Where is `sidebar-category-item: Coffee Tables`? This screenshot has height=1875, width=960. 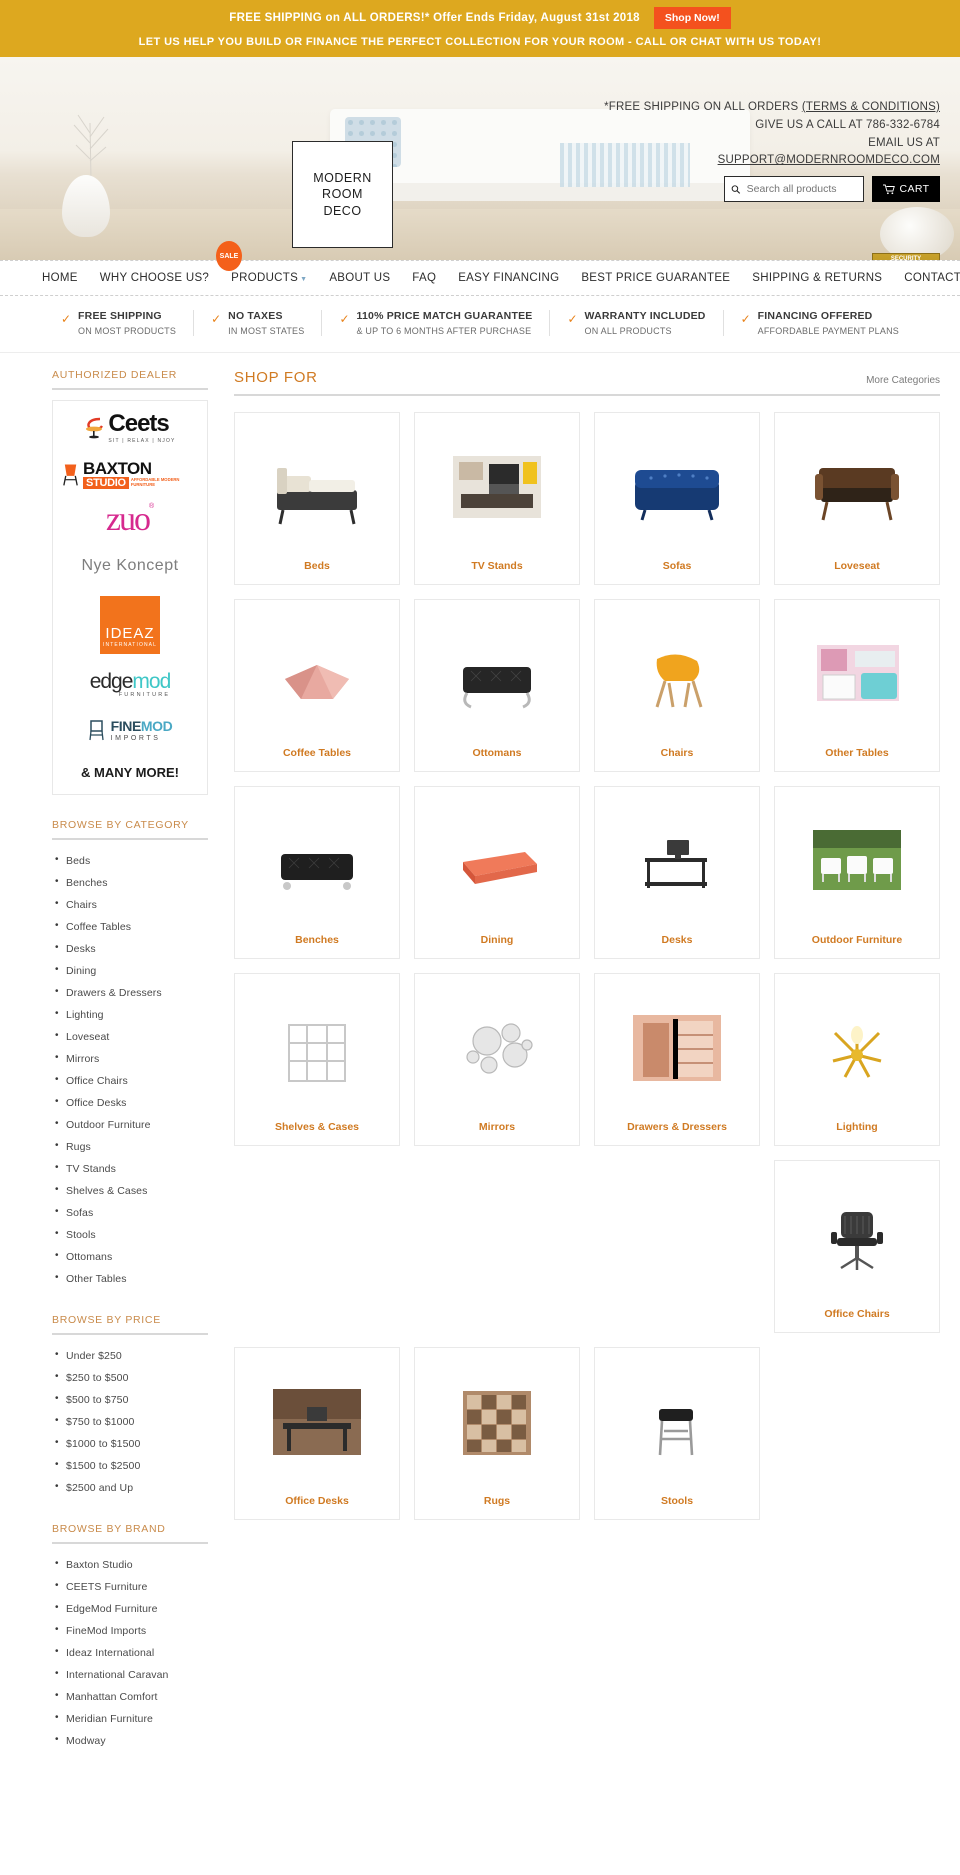
sidebar-category-item: Coffee Tables is located at coordinates (130, 927).